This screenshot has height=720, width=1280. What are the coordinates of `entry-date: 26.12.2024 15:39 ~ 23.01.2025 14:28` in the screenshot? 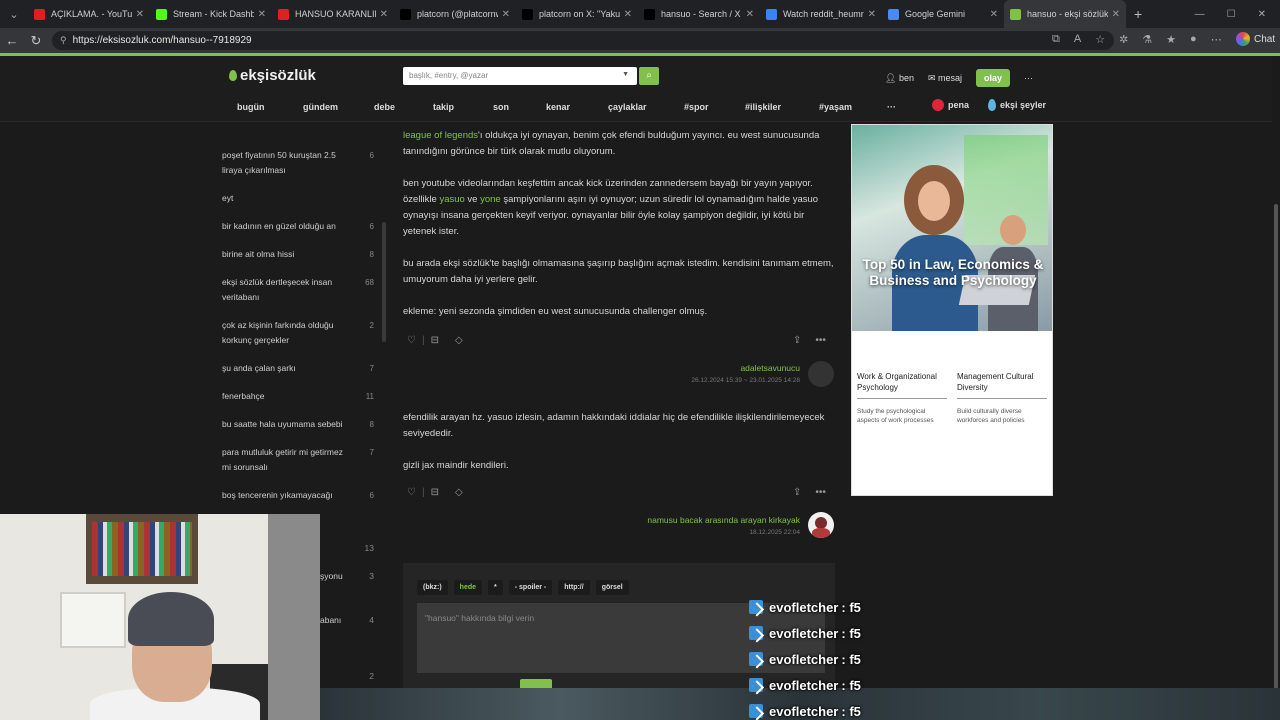 It's located at (720, 380).